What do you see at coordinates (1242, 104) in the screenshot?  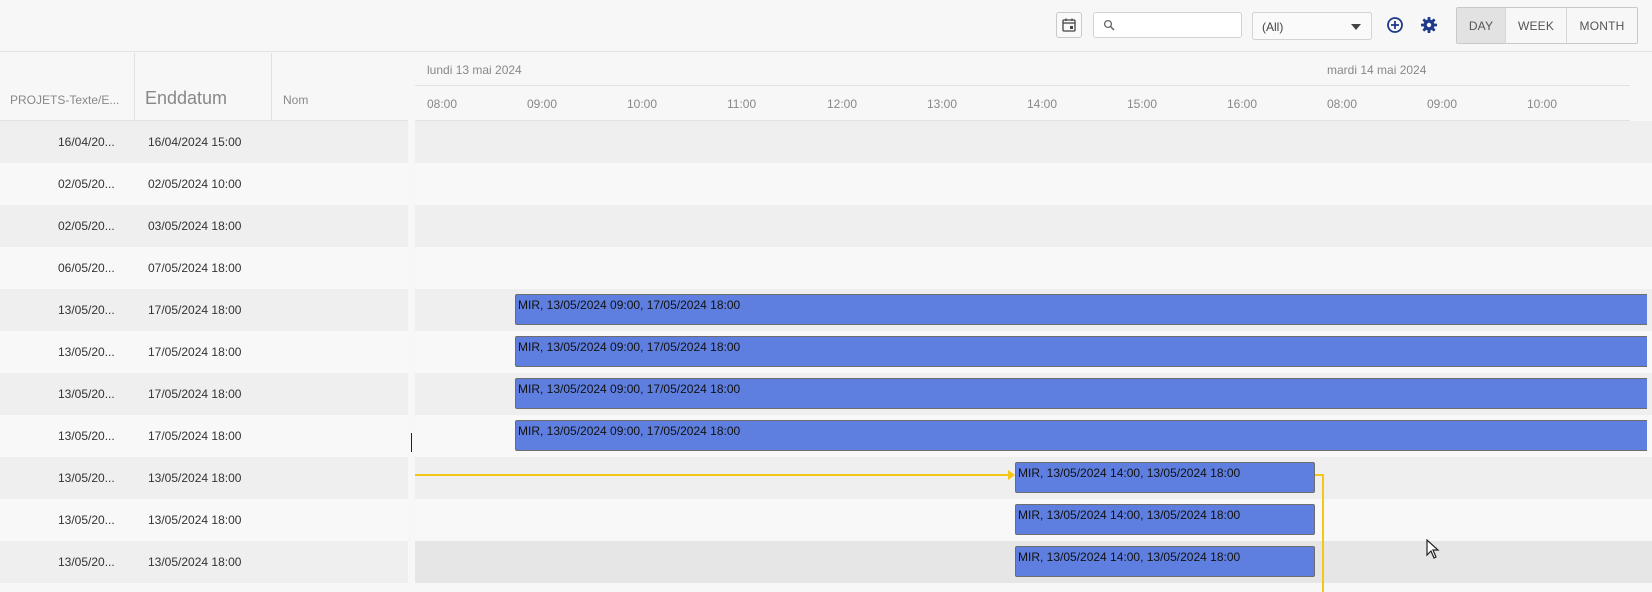 I see `timeline-hour-label: 16:00` at bounding box center [1242, 104].